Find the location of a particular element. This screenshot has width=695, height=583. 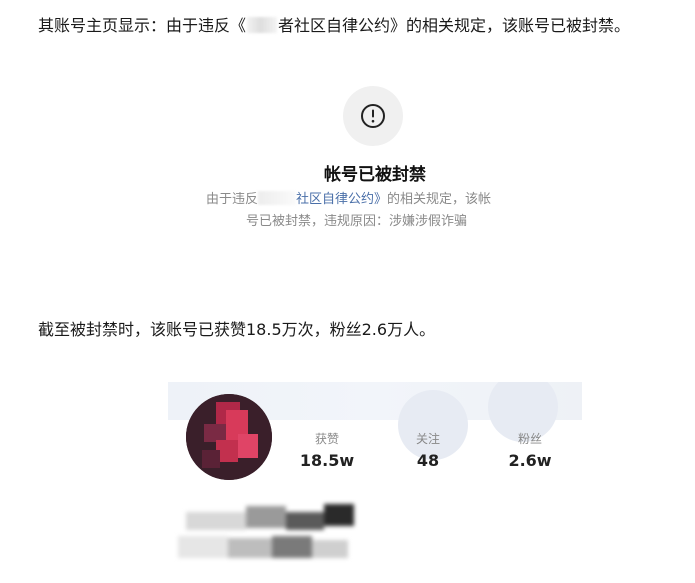

article-paragraph-ban-notice: 其账号主页显示：由于违反《 者社区自律公约》的相关规定，该账号已被封禁。 is located at coordinates (334, 26).